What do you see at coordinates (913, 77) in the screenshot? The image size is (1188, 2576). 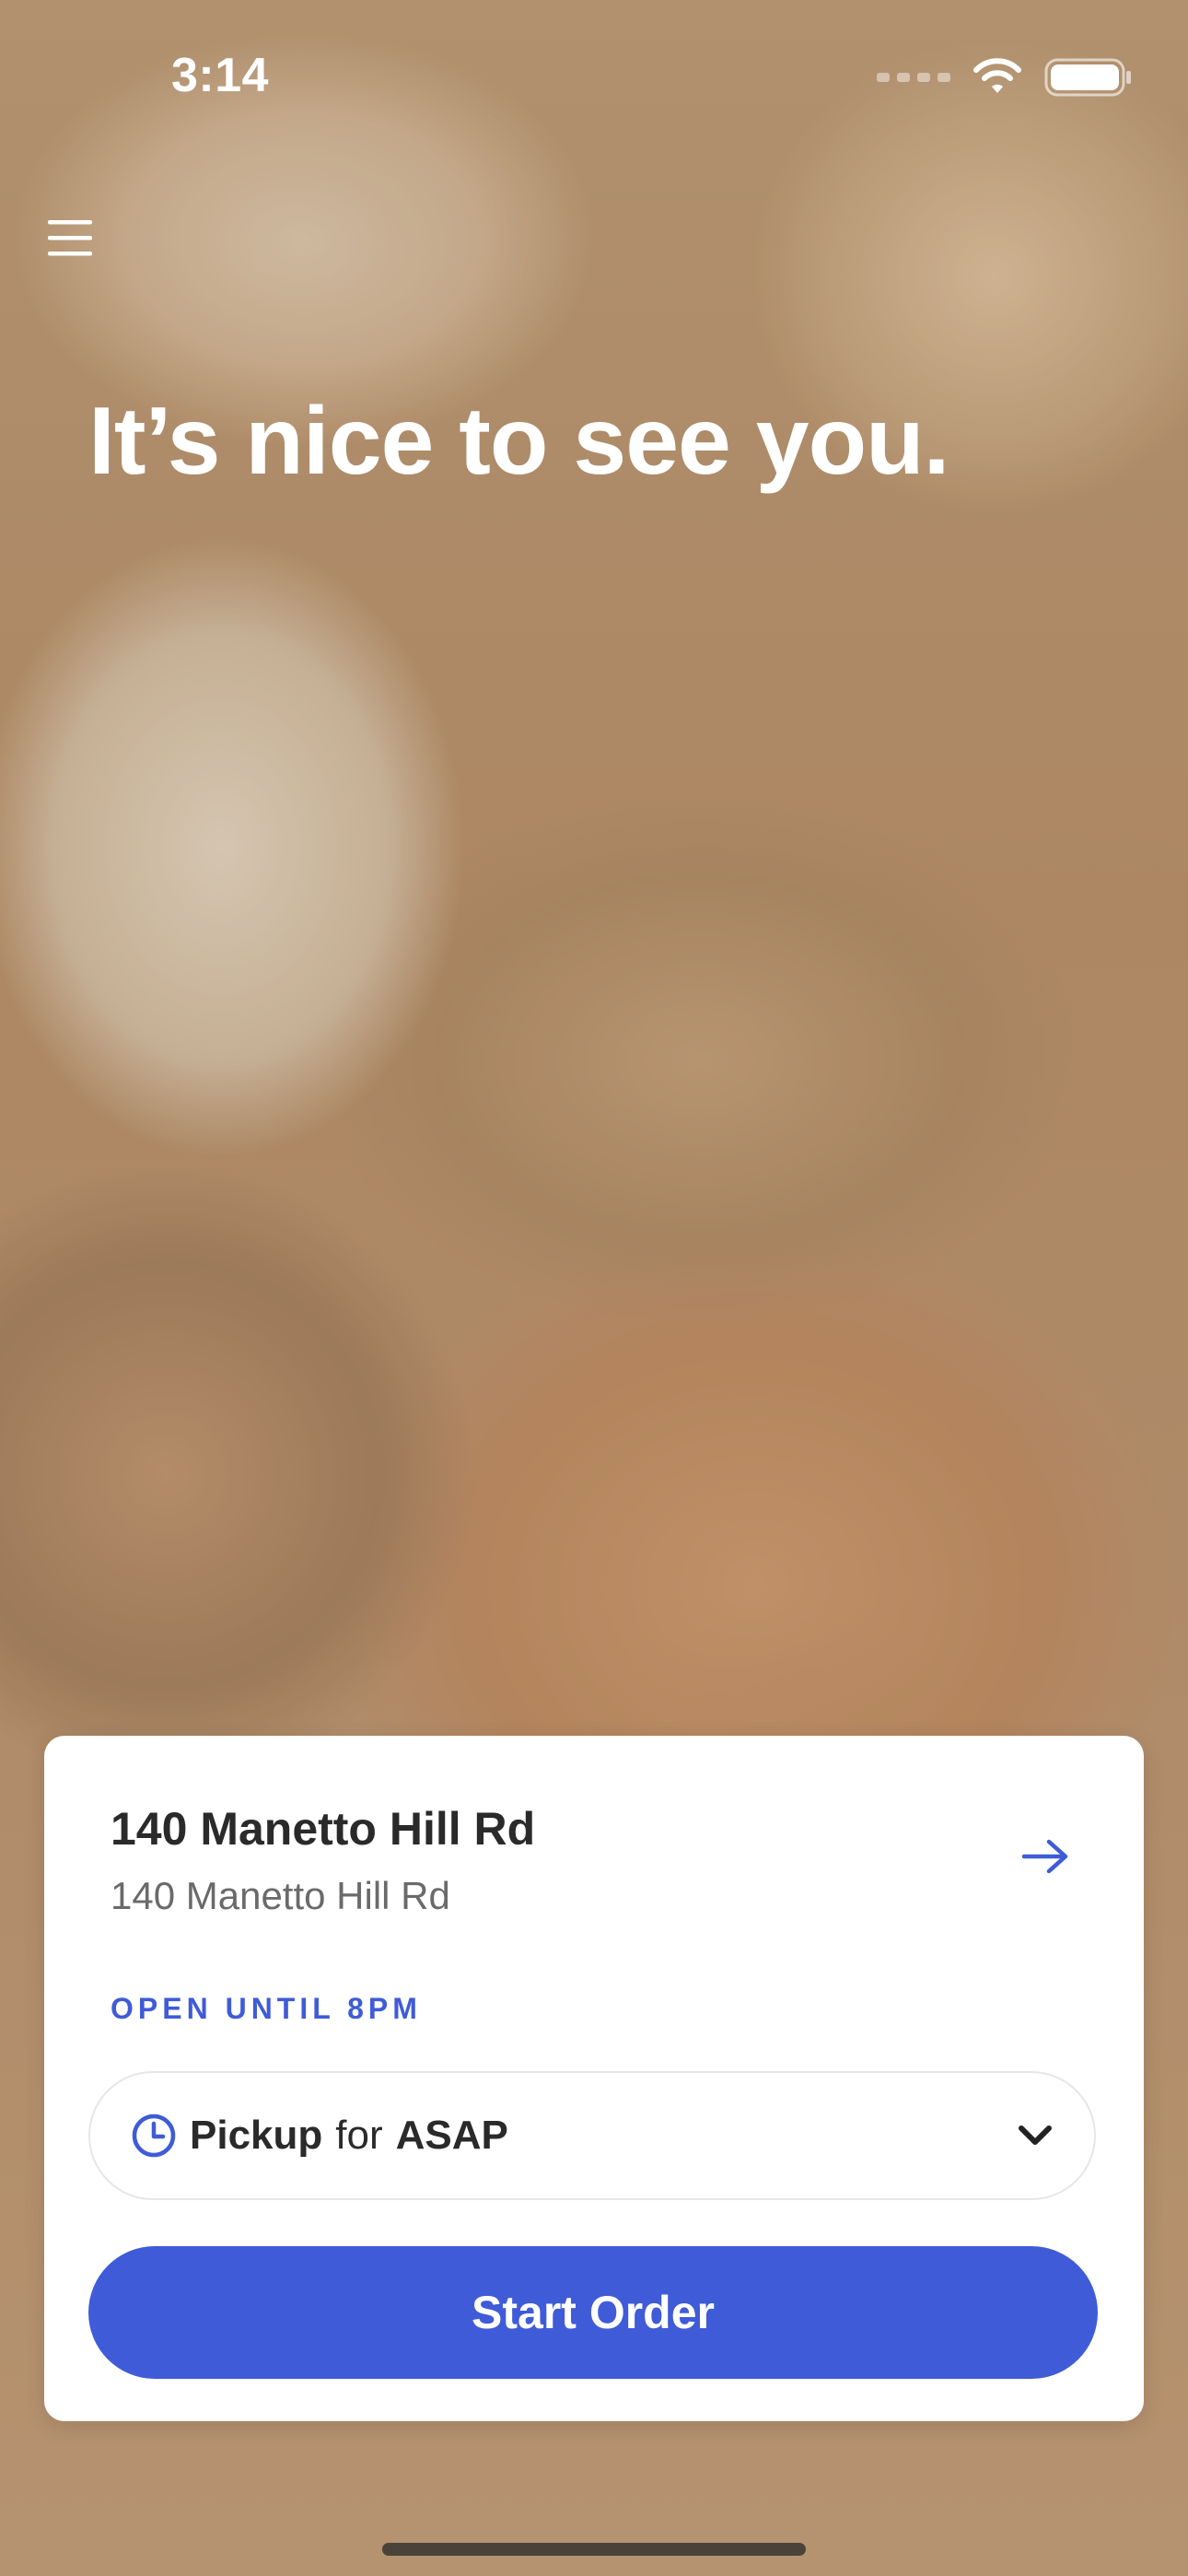 I see `cellular-signal-icon` at bounding box center [913, 77].